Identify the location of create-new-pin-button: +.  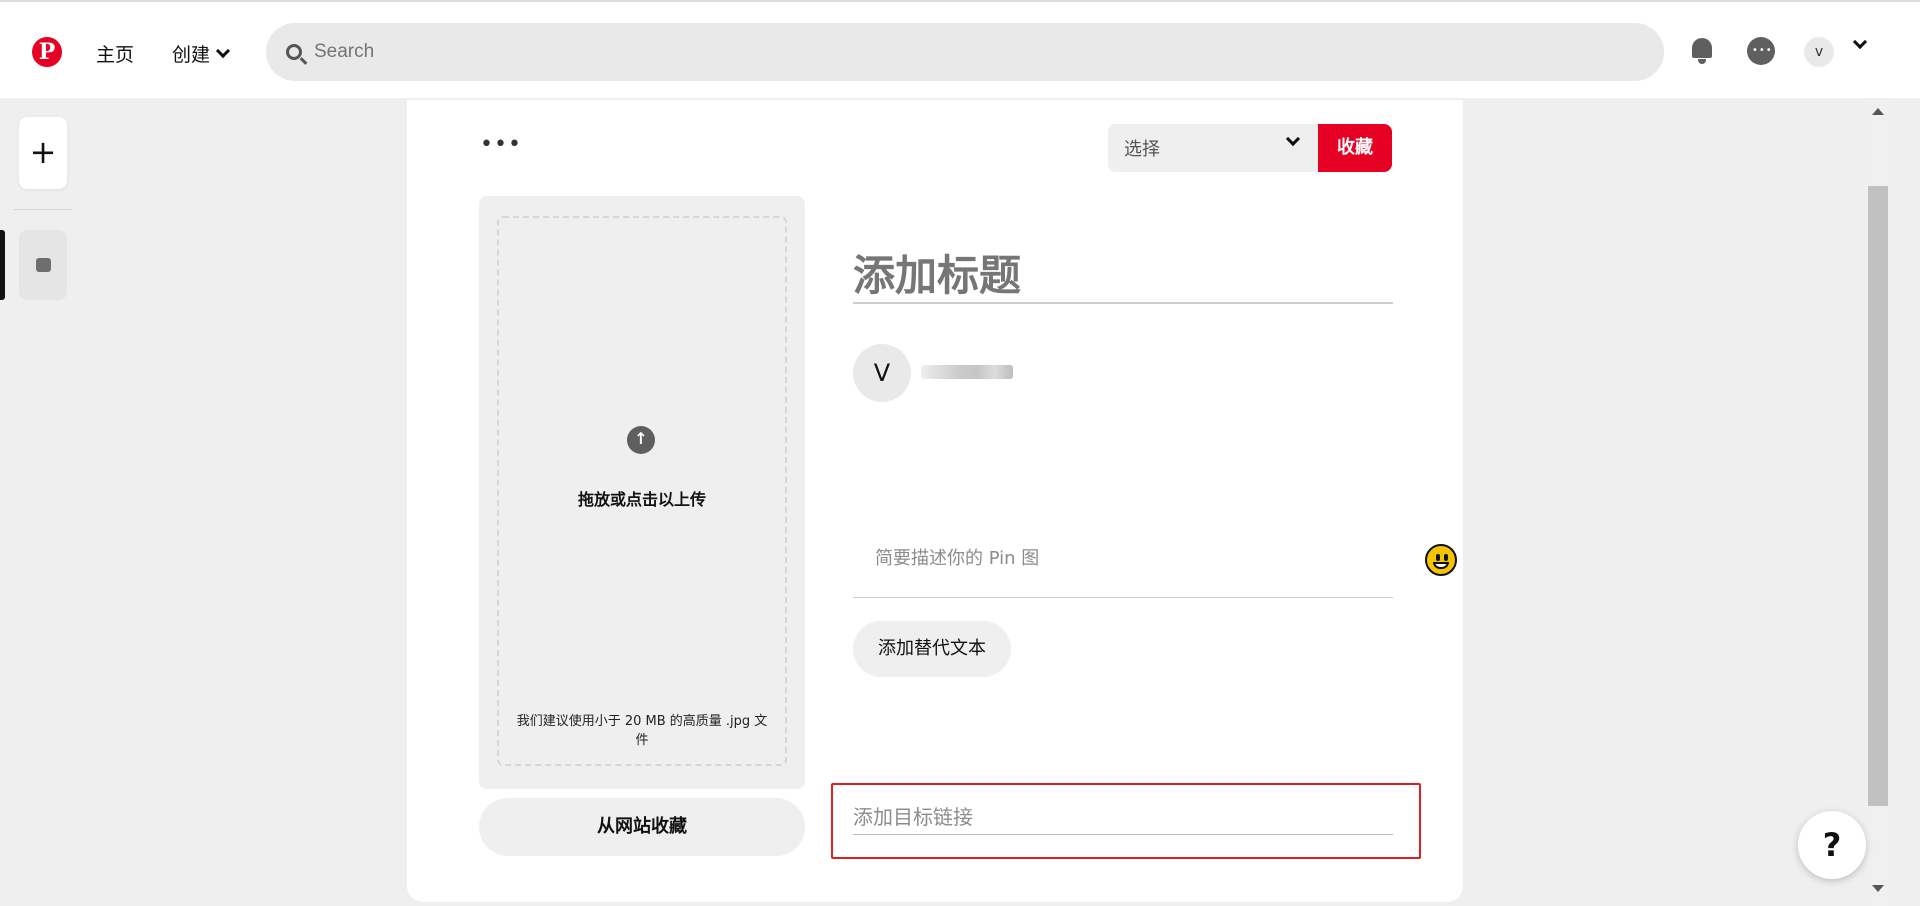
(43, 153).